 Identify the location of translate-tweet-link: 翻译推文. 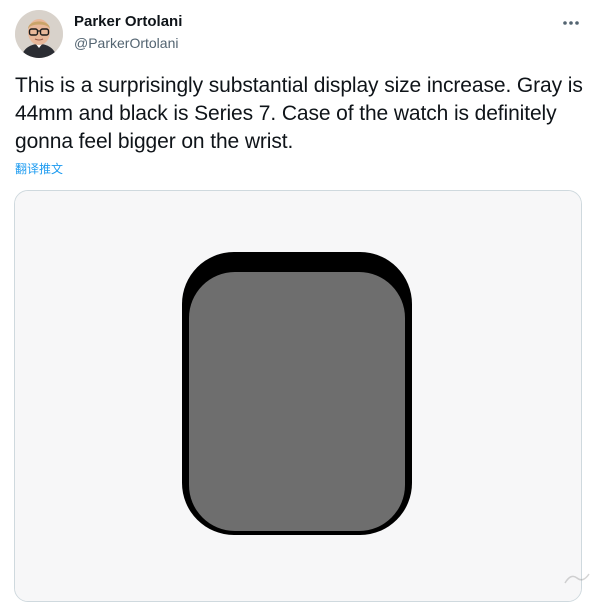
(39, 168).